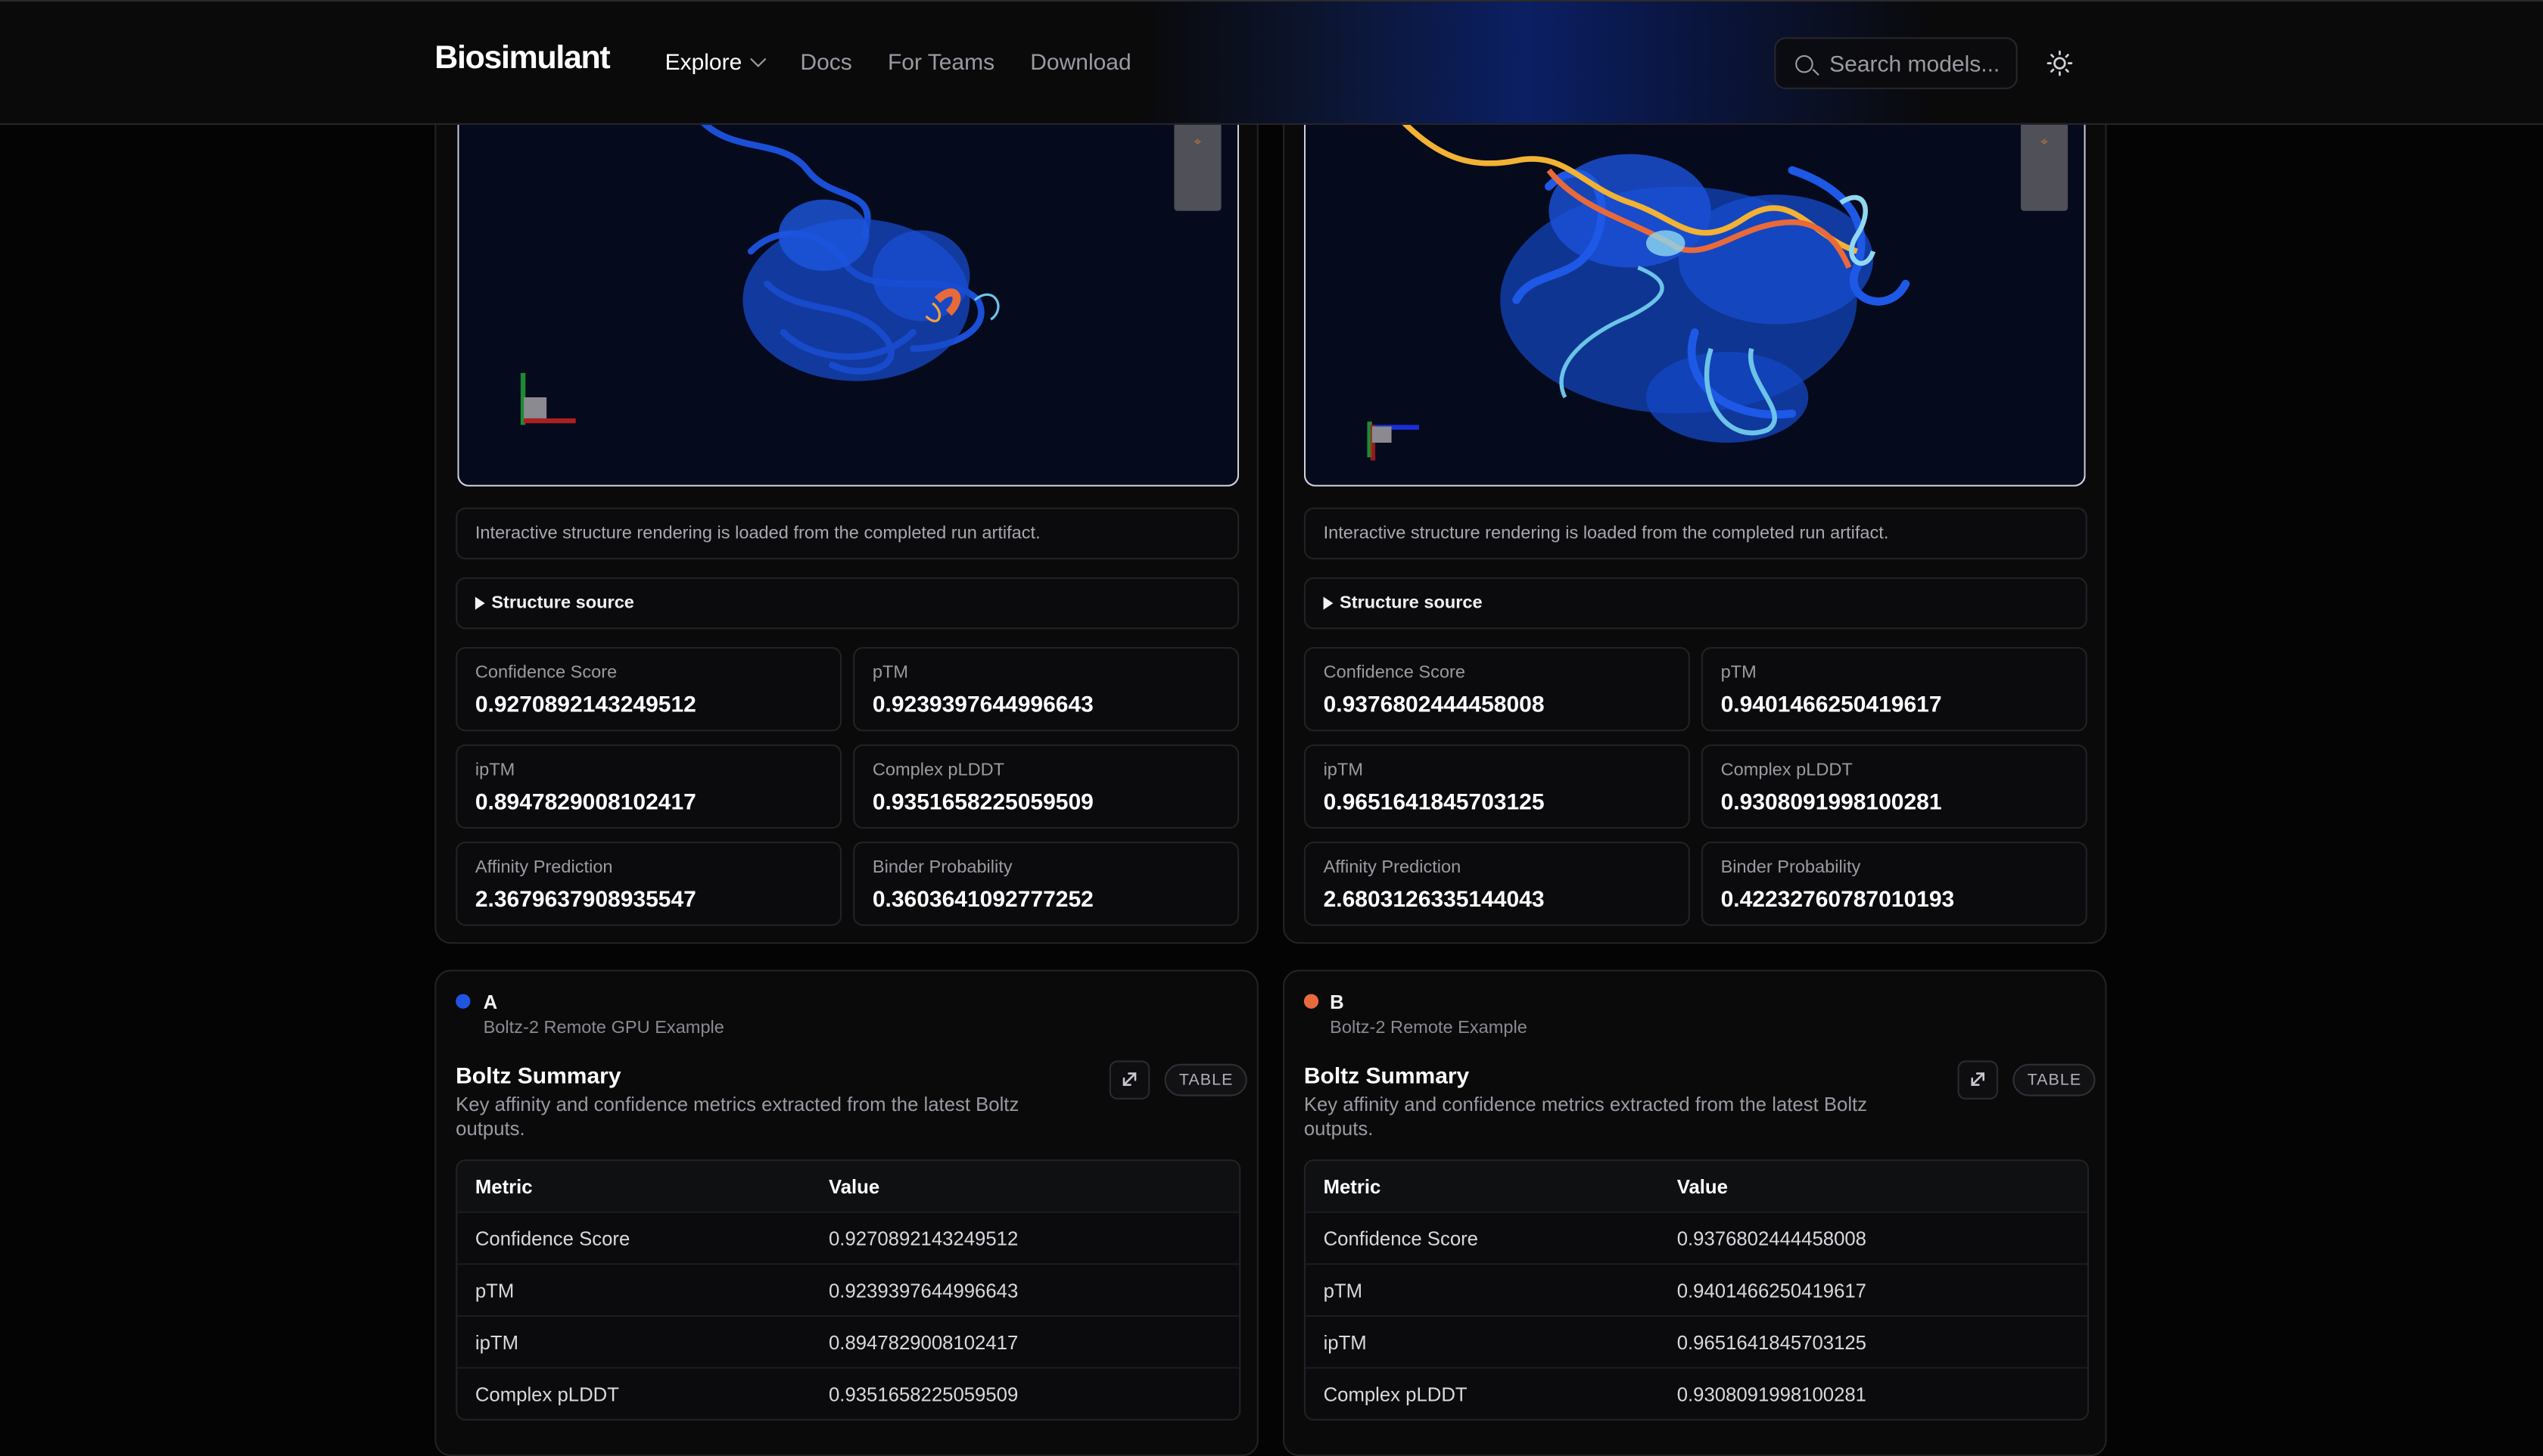 This screenshot has height=1456, width=2543. I want to click on cell-value: 0.8947829008102417, so click(924, 1342).